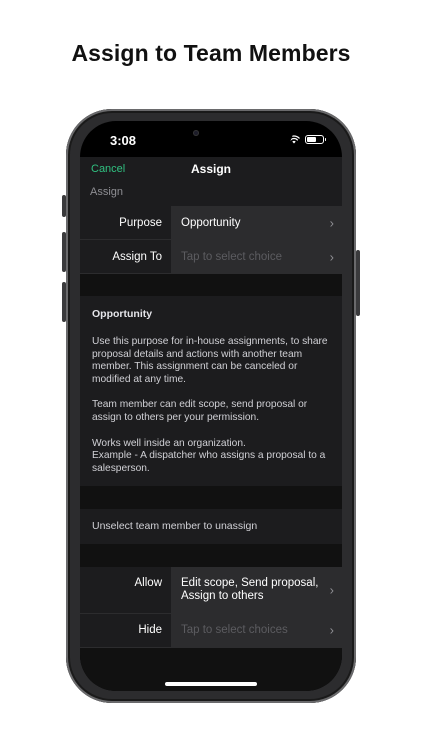  I want to click on assign-to-label: Assign To, so click(125, 256).